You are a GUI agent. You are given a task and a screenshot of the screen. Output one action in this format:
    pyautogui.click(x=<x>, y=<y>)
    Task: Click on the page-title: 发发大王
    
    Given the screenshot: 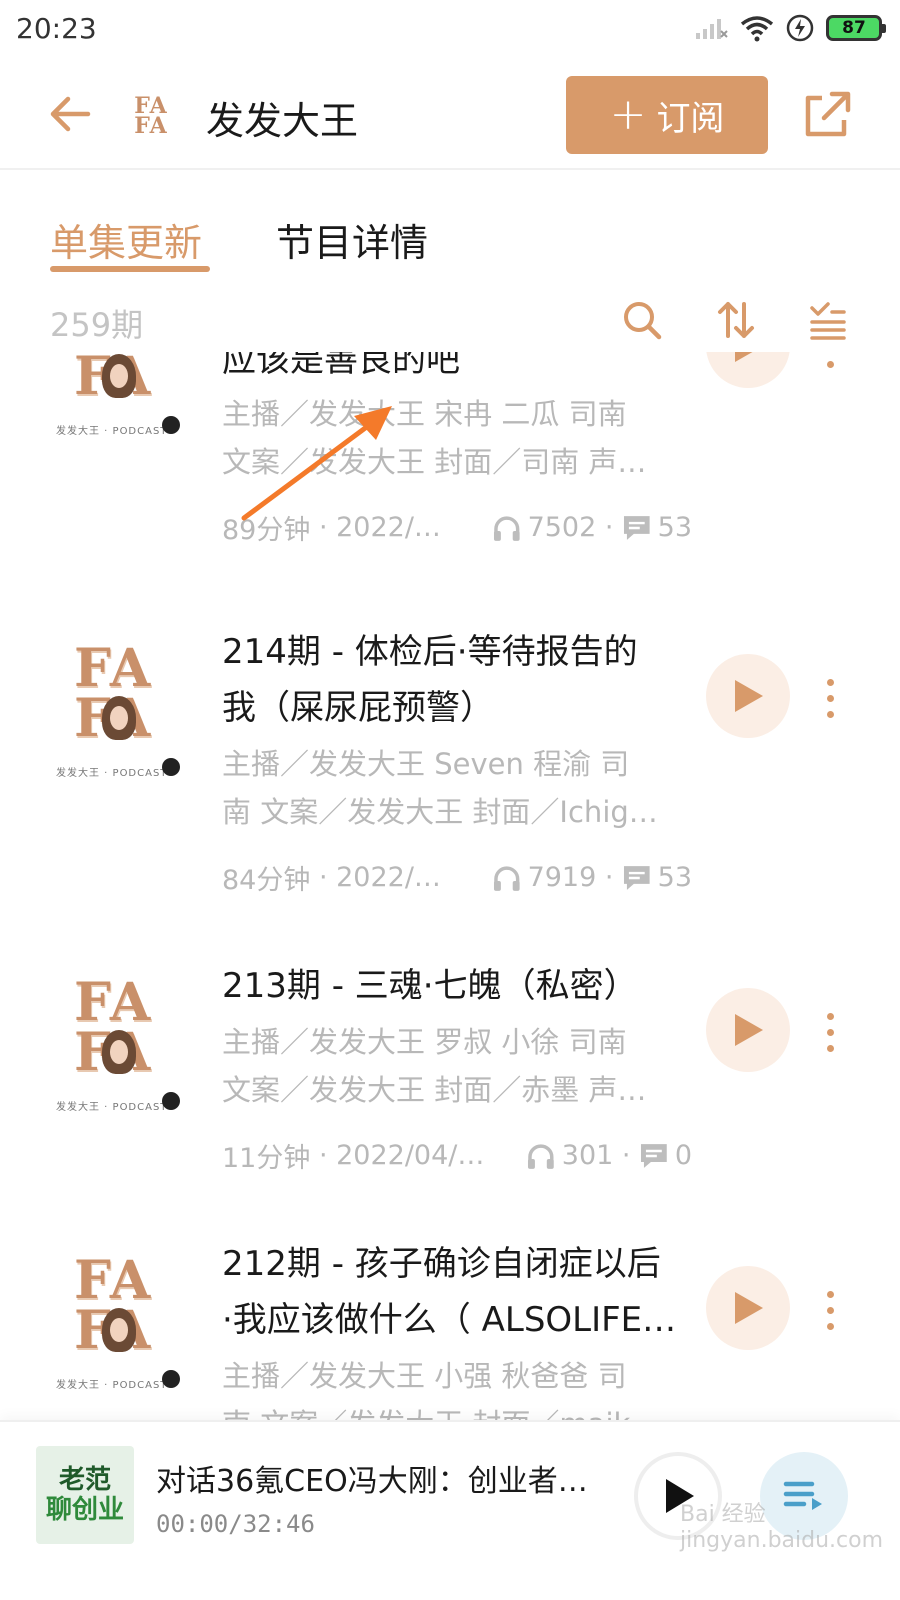 What is the action you would take?
    pyautogui.click(x=282, y=121)
    